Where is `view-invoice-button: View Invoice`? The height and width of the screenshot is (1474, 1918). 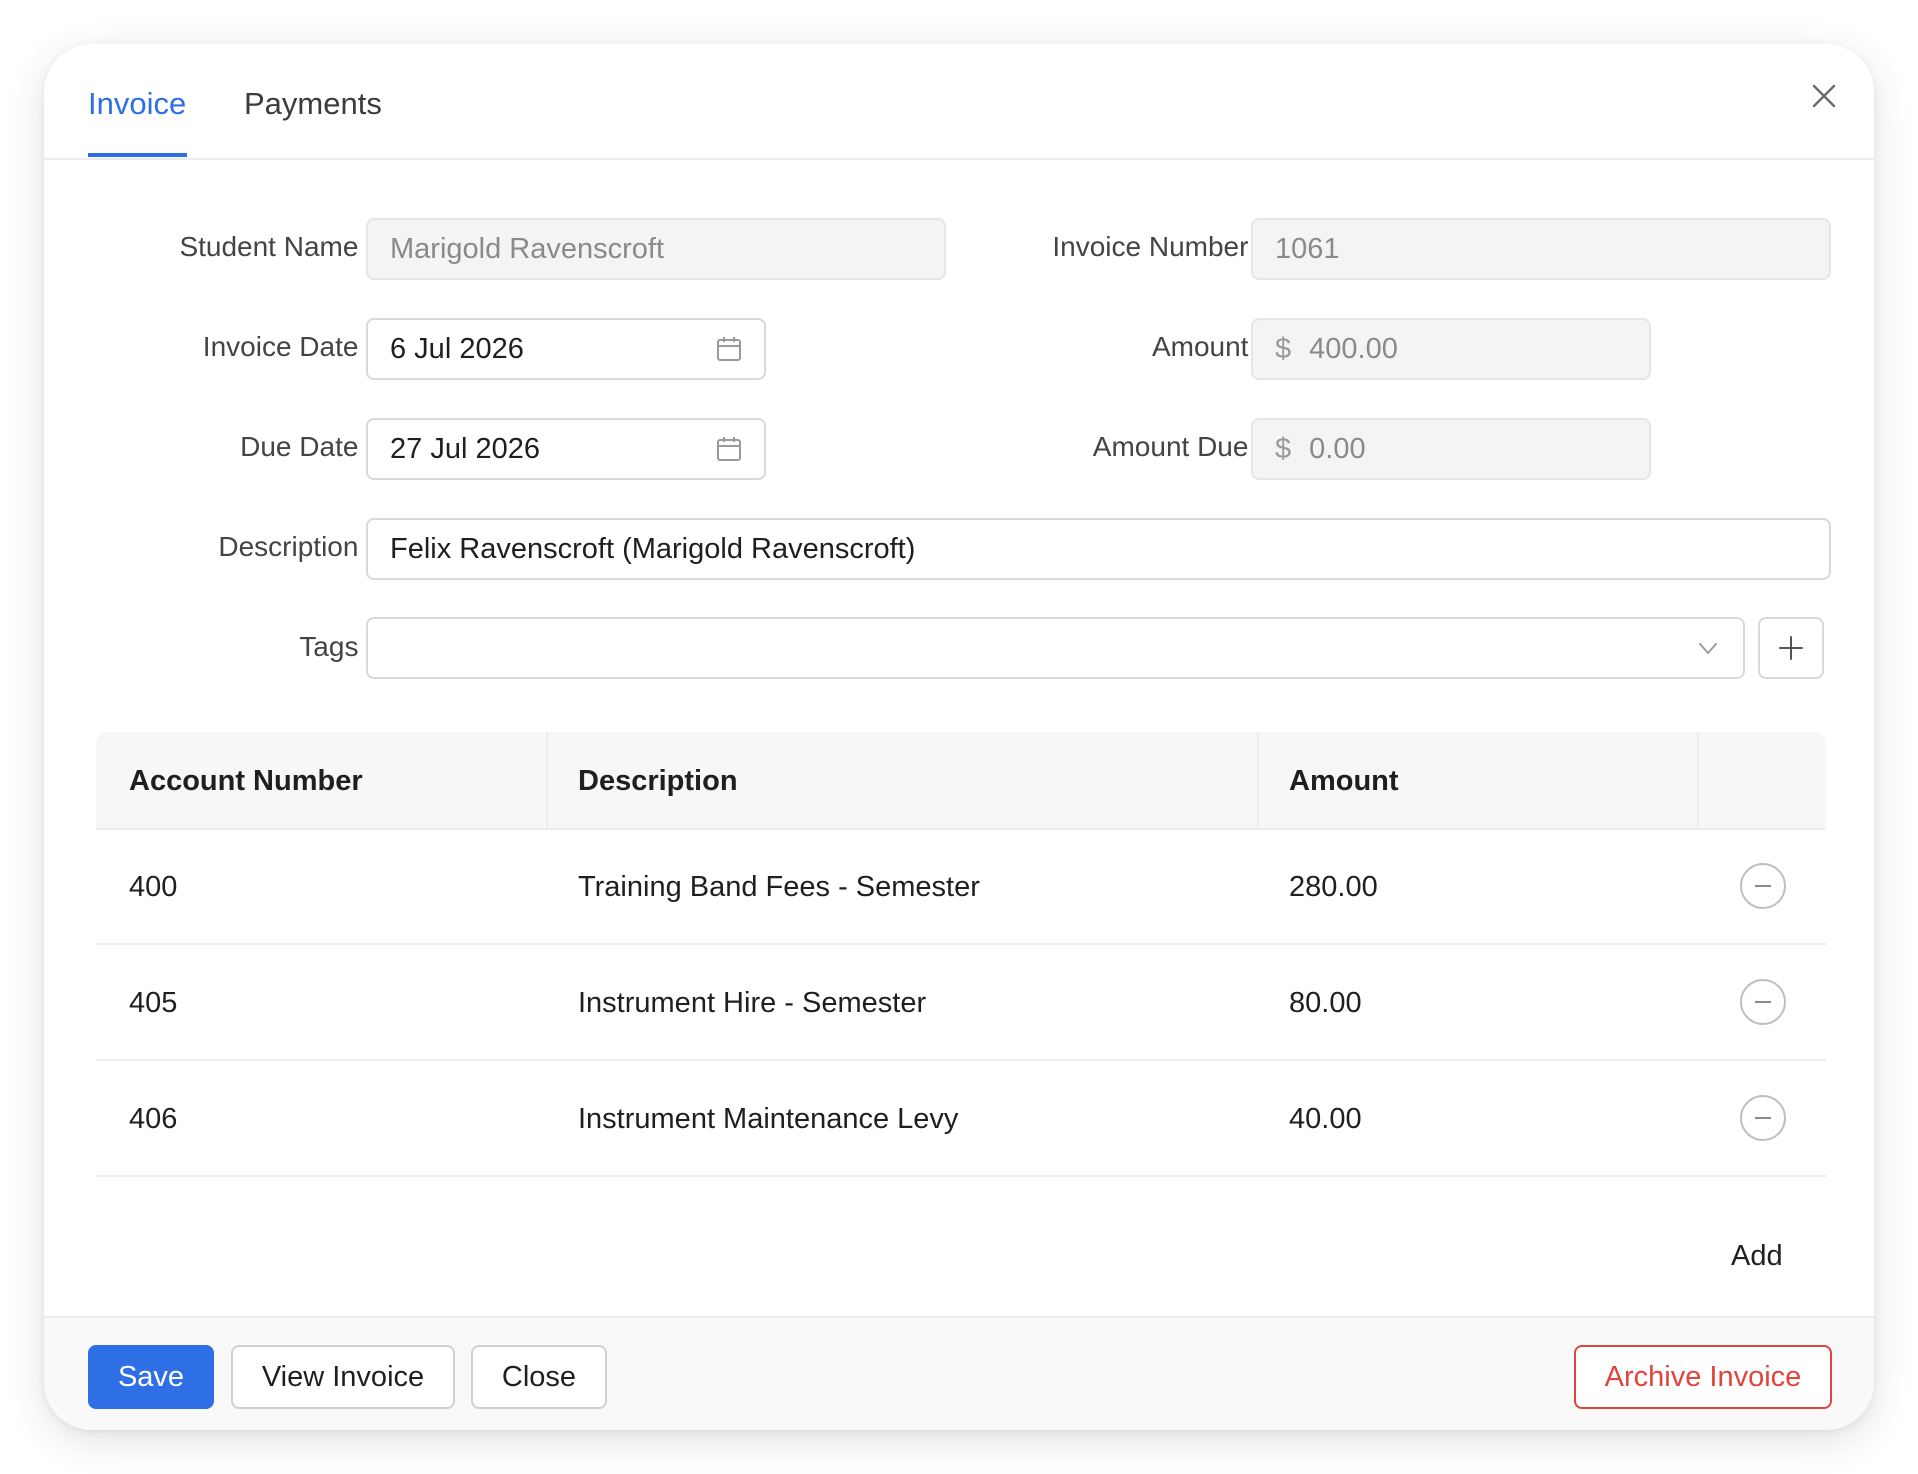
view-invoice-button: View Invoice is located at coordinates (343, 1377).